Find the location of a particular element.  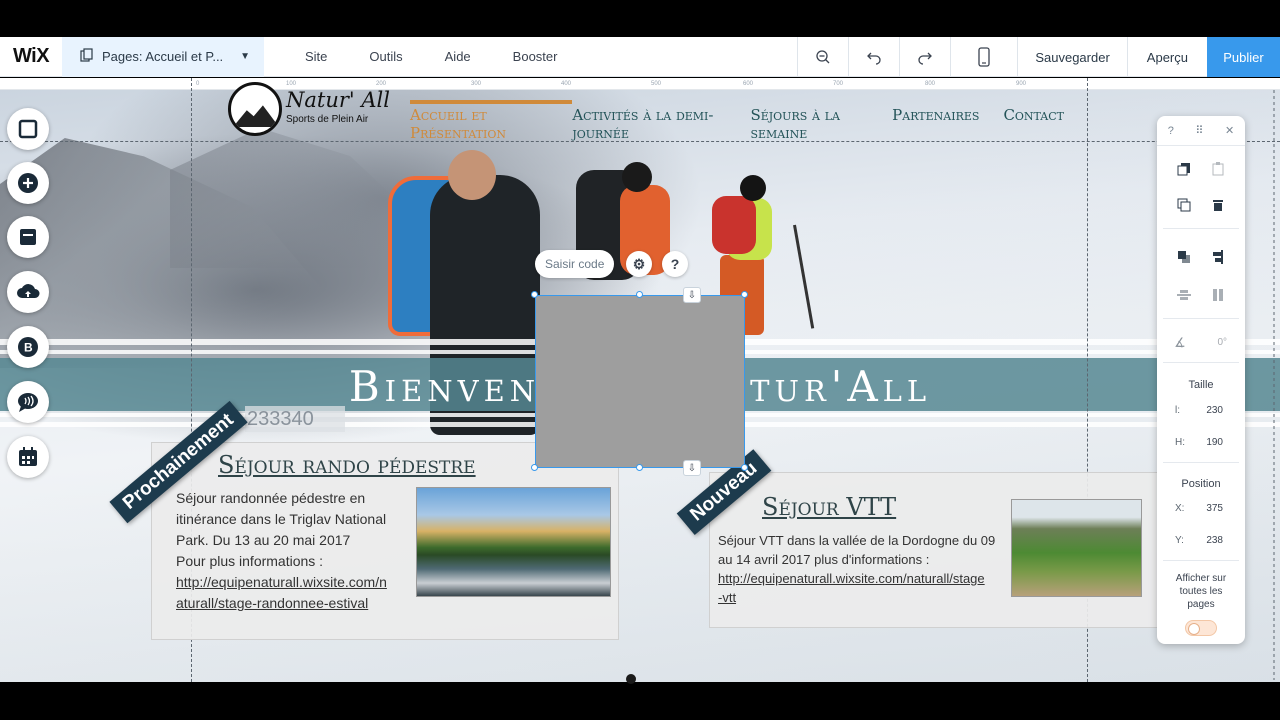

preview-button: Aperçu is located at coordinates (1166, 57).